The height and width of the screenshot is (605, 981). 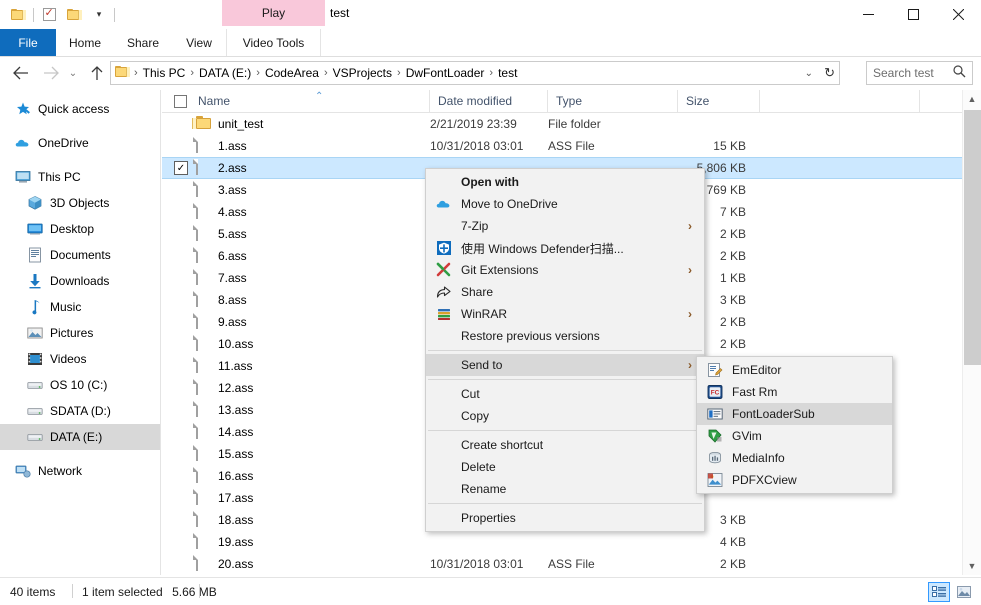 What do you see at coordinates (809, 73) in the screenshot?
I see `breadcrumb-chevron-down-icon: ⌄` at bounding box center [809, 73].